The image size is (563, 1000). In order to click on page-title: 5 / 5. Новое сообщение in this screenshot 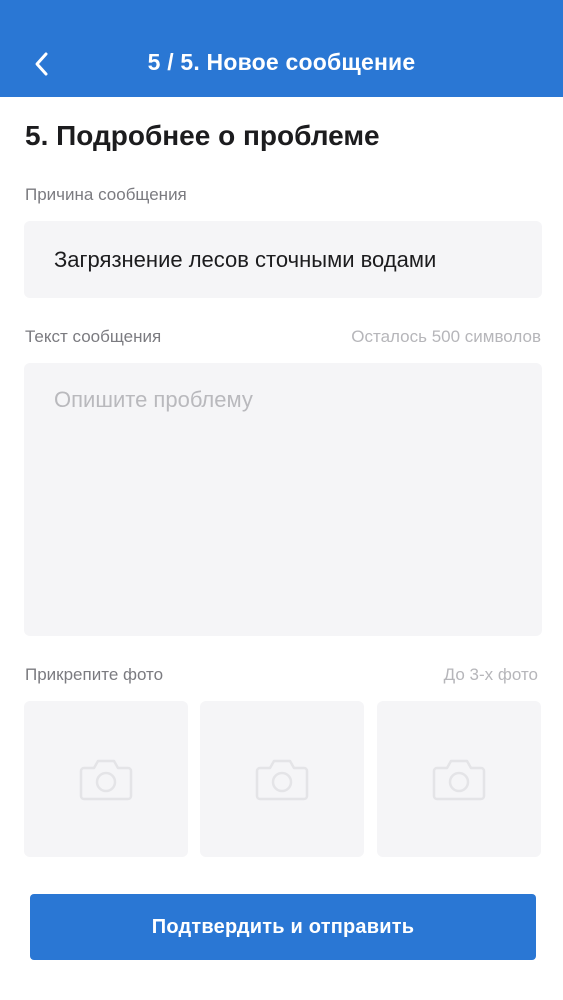, I will do `click(281, 62)`.